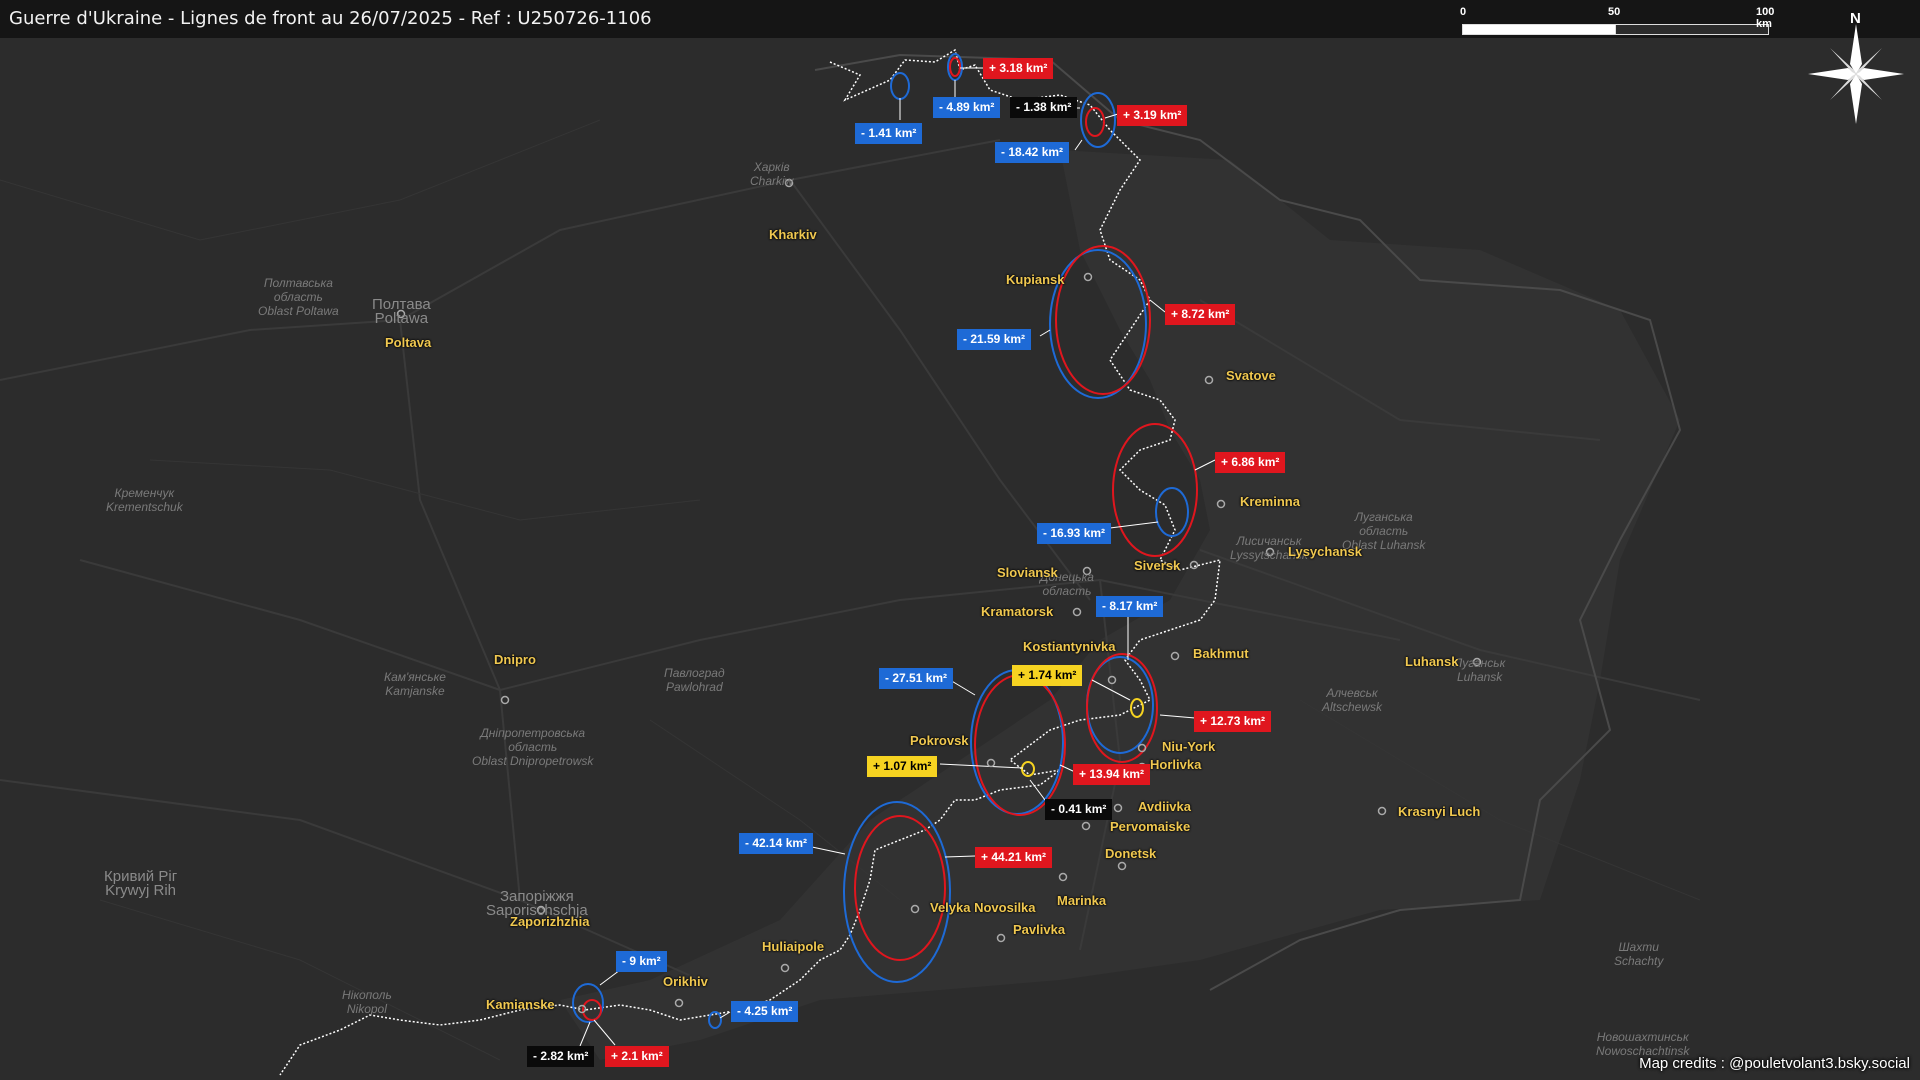  Describe the element at coordinates (939, 740) in the screenshot. I see `city-label-pokrovsk: Pokrovsk` at that location.